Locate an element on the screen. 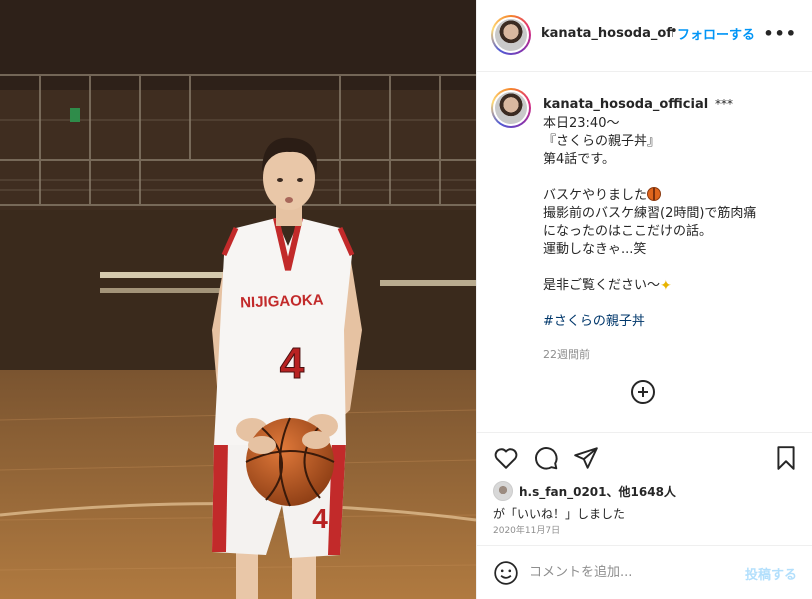 The image size is (812, 599). smile-icon is located at coordinates (506, 573).